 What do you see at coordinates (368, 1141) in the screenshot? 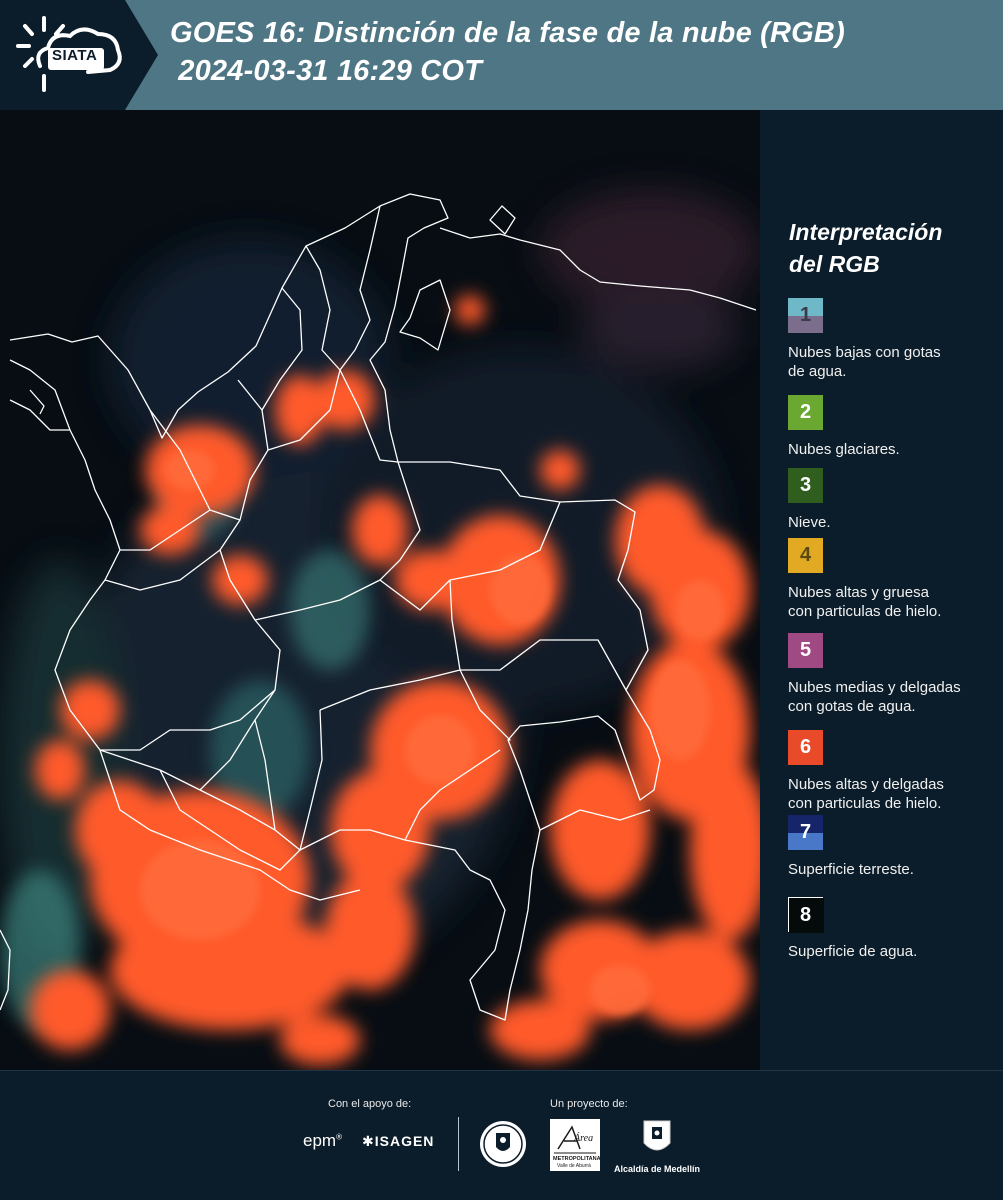
I see `isagen-mark-icon: ✱` at bounding box center [368, 1141].